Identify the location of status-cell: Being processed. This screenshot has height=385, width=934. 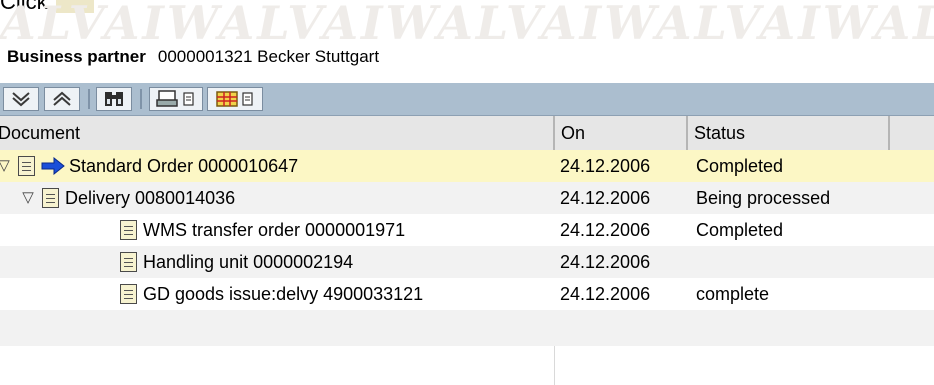
(763, 198).